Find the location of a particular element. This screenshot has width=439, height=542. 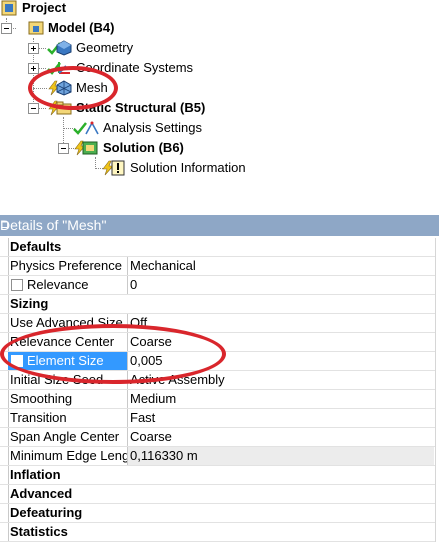

parameter-checkbox is located at coordinates (17, 284).